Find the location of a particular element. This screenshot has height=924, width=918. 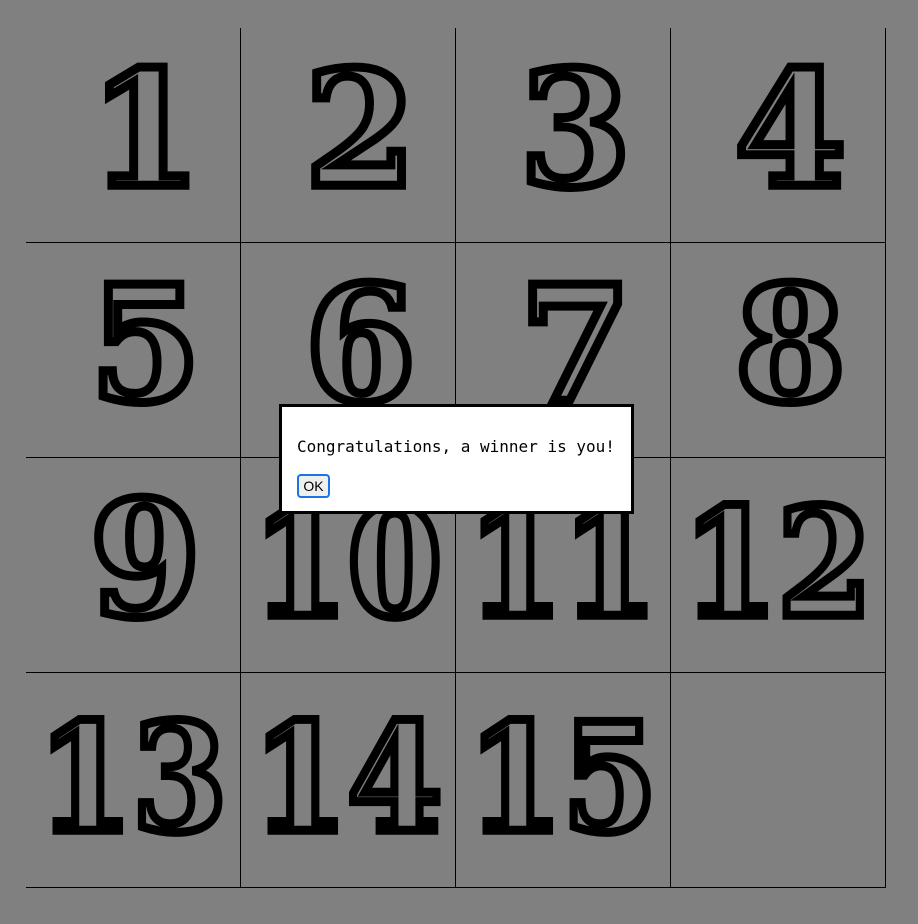

tile-number: 12 is located at coordinates (777, 563).